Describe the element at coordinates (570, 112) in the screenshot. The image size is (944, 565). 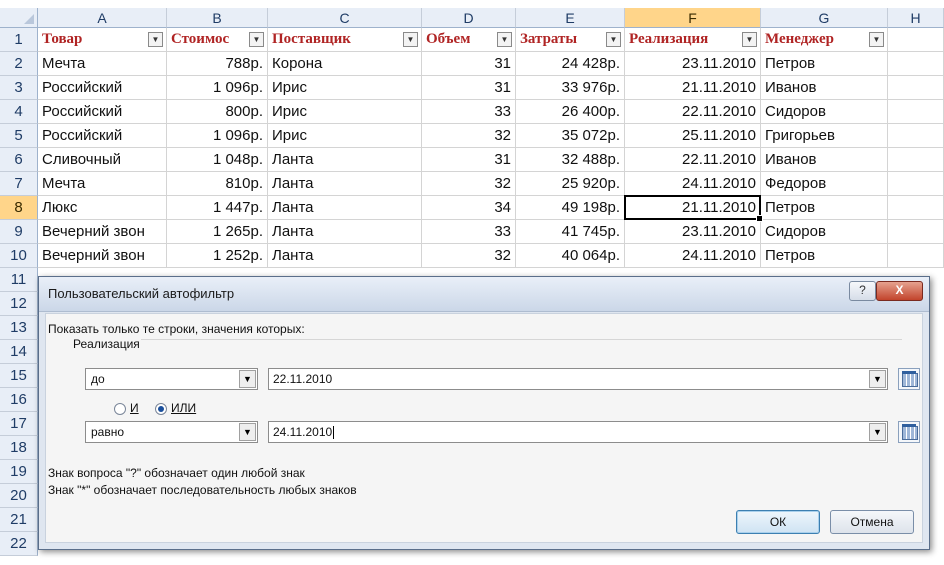
I see `table-cell: 26 400р.` at that location.